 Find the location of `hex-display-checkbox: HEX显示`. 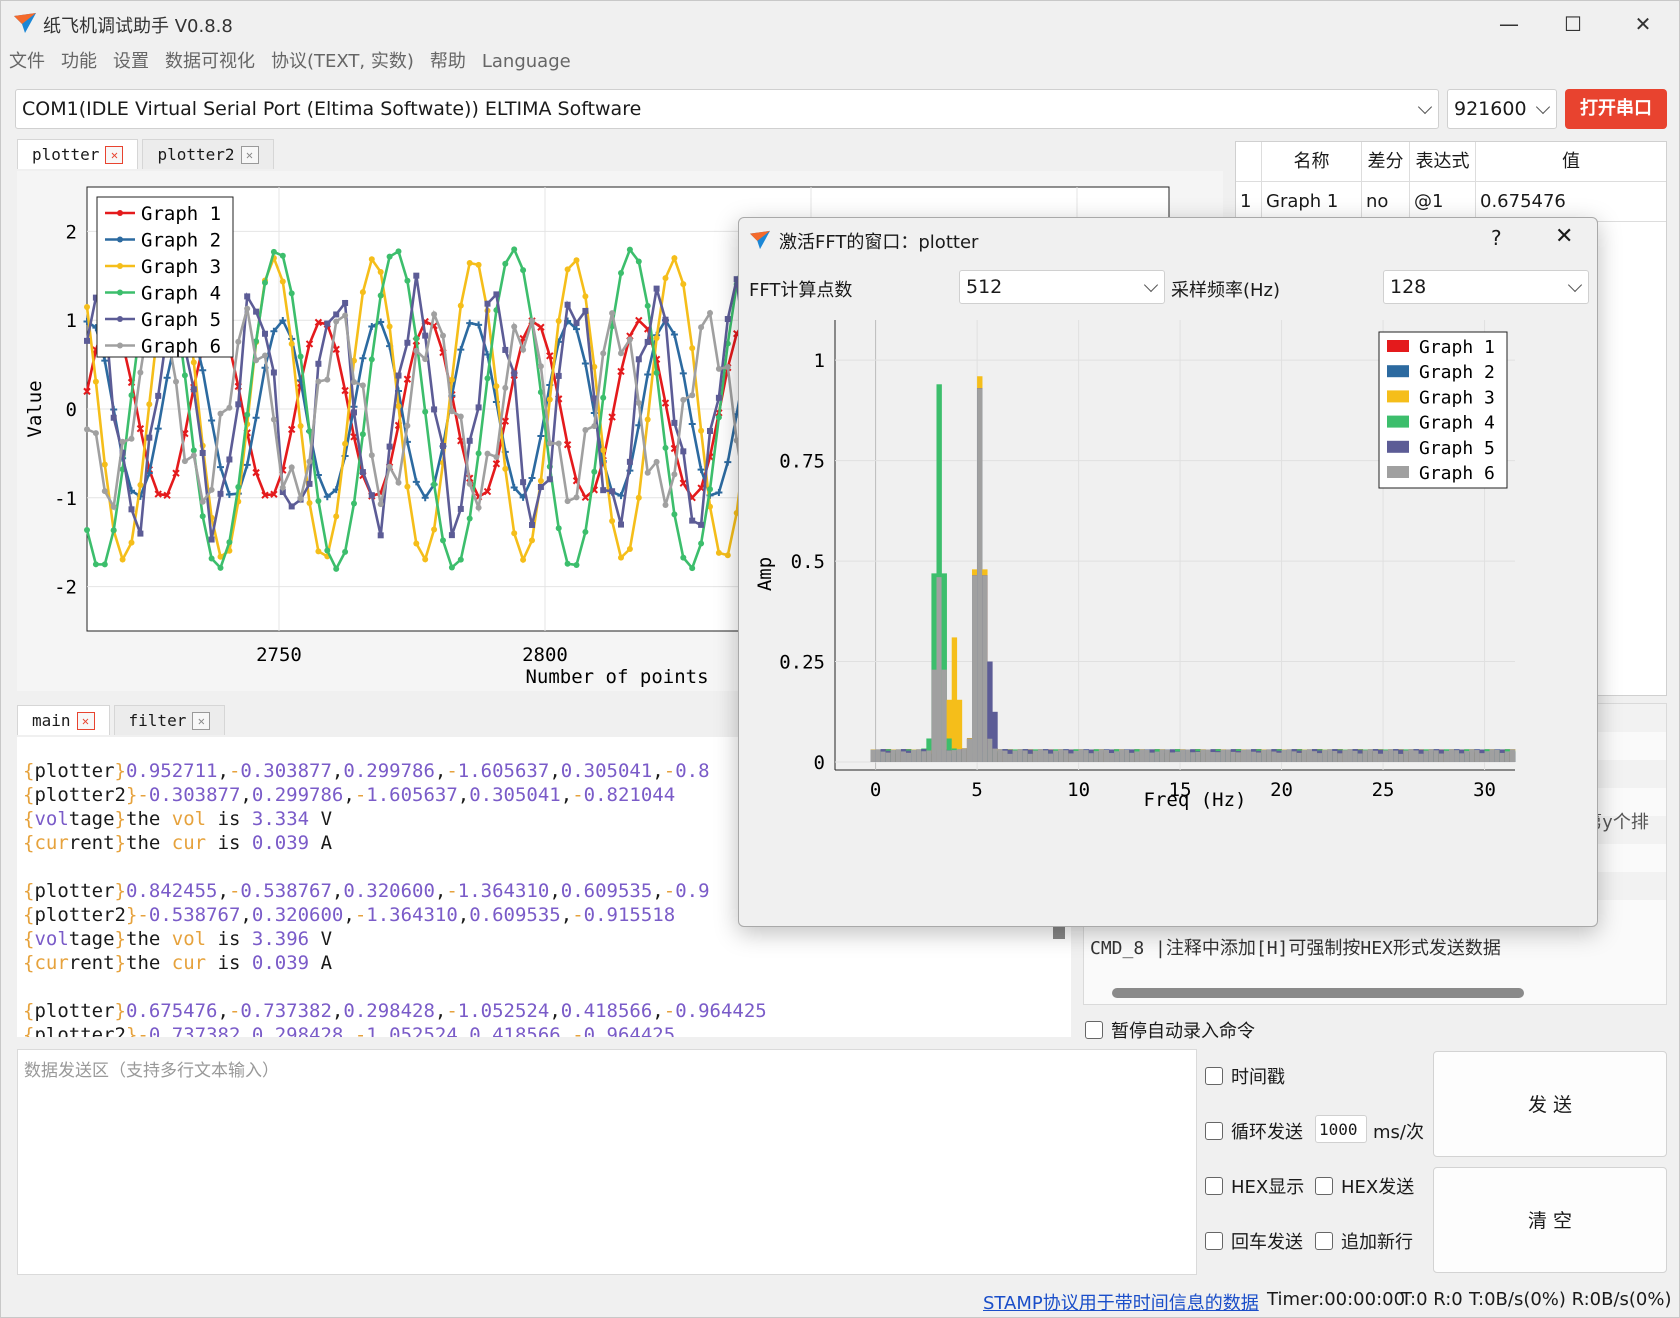

hex-display-checkbox: HEX显示 is located at coordinates (1254, 1186).